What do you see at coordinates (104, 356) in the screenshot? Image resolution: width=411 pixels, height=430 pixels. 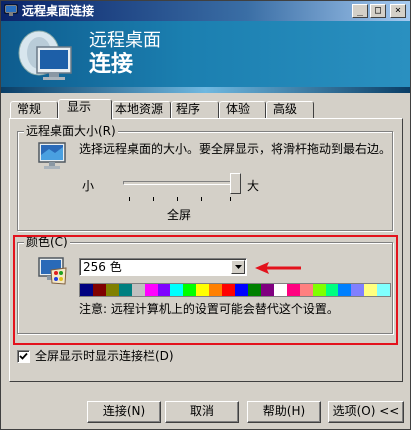 I see `show-connection-bar-label: 全屏显示时显示连接栏(D)` at bounding box center [104, 356].